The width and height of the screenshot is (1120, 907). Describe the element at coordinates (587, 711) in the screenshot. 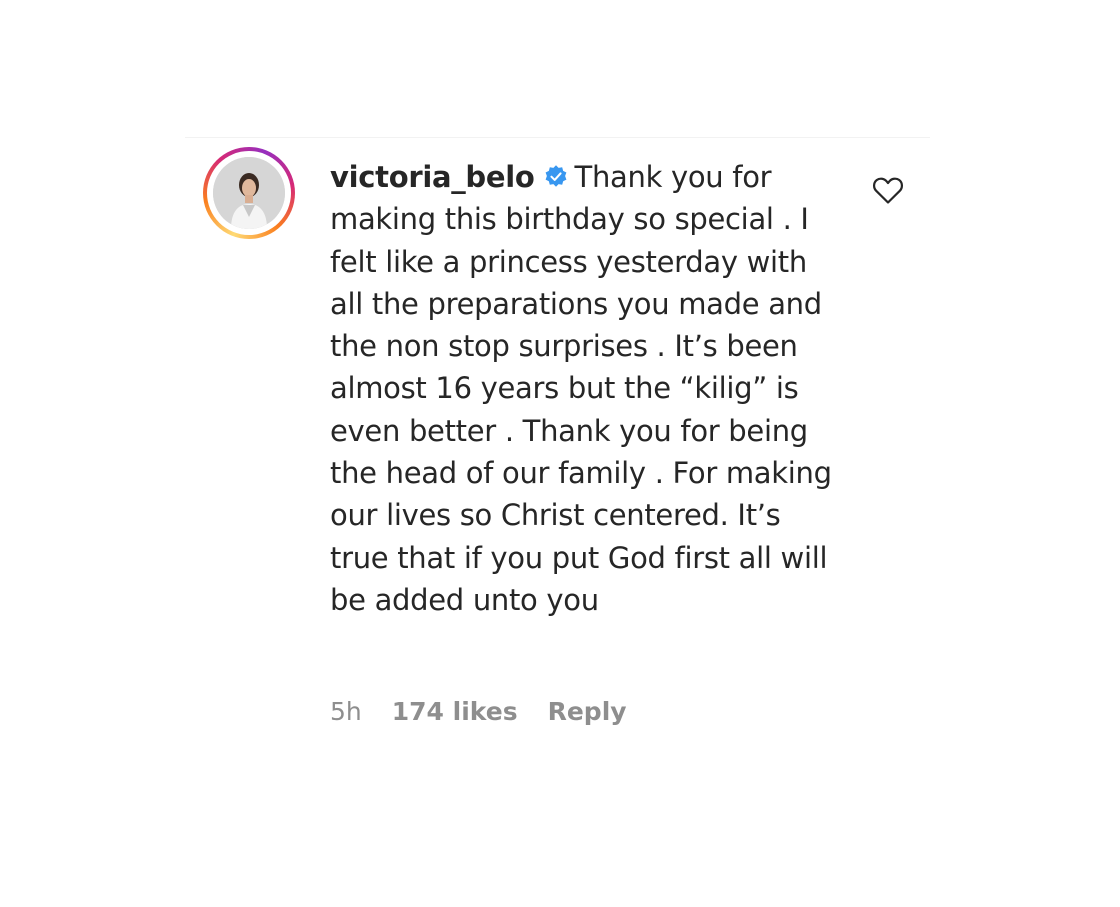

I see `reply-button: Reply` at that location.